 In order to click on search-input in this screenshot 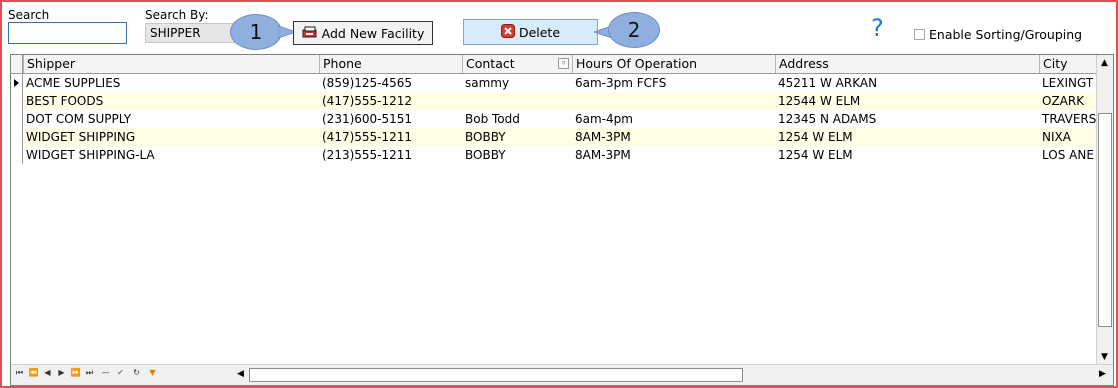, I will do `click(67, 33)`.